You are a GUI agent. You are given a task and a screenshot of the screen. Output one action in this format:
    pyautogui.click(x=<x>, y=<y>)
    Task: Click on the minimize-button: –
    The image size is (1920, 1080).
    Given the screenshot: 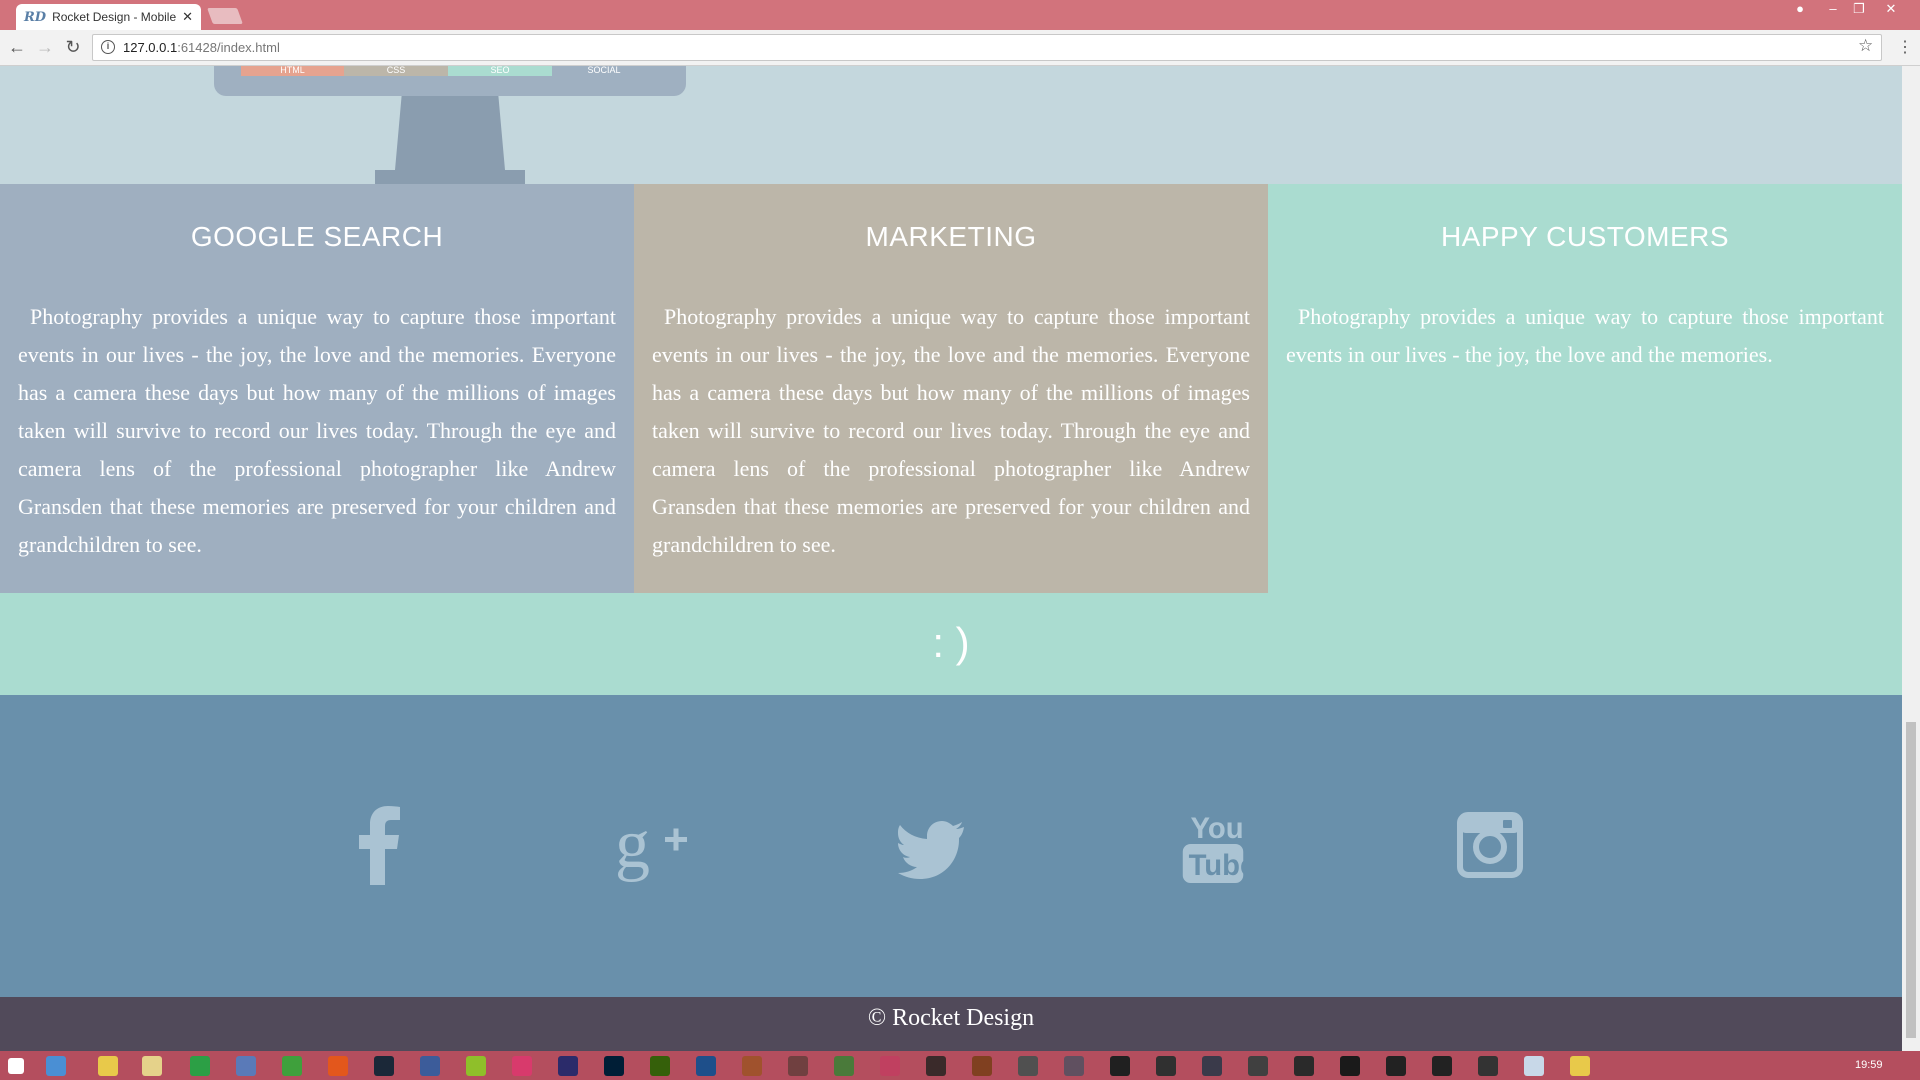 What is the action you would take?
    pyautogui.click(x=1833, y=10)
    